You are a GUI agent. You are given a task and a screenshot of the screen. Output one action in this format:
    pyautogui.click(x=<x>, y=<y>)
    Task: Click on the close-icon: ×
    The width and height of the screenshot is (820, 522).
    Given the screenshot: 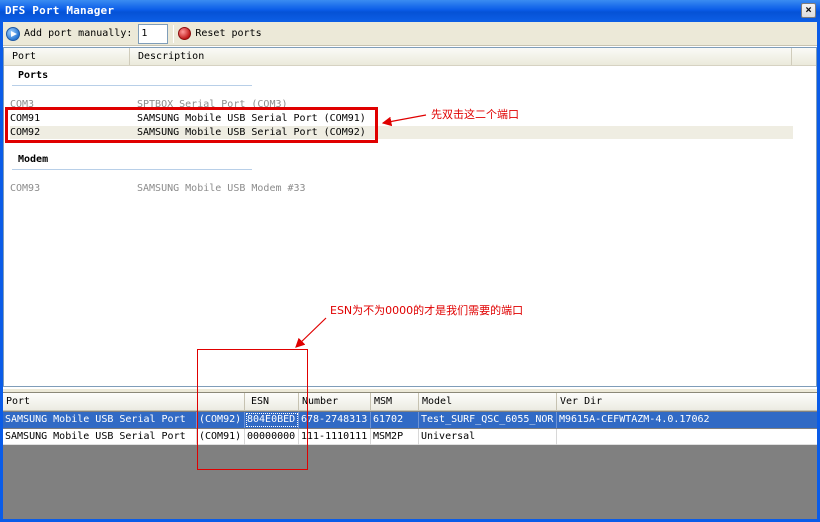 What is the action you would take?
    pyautogui.click(x=808, y=9)
    